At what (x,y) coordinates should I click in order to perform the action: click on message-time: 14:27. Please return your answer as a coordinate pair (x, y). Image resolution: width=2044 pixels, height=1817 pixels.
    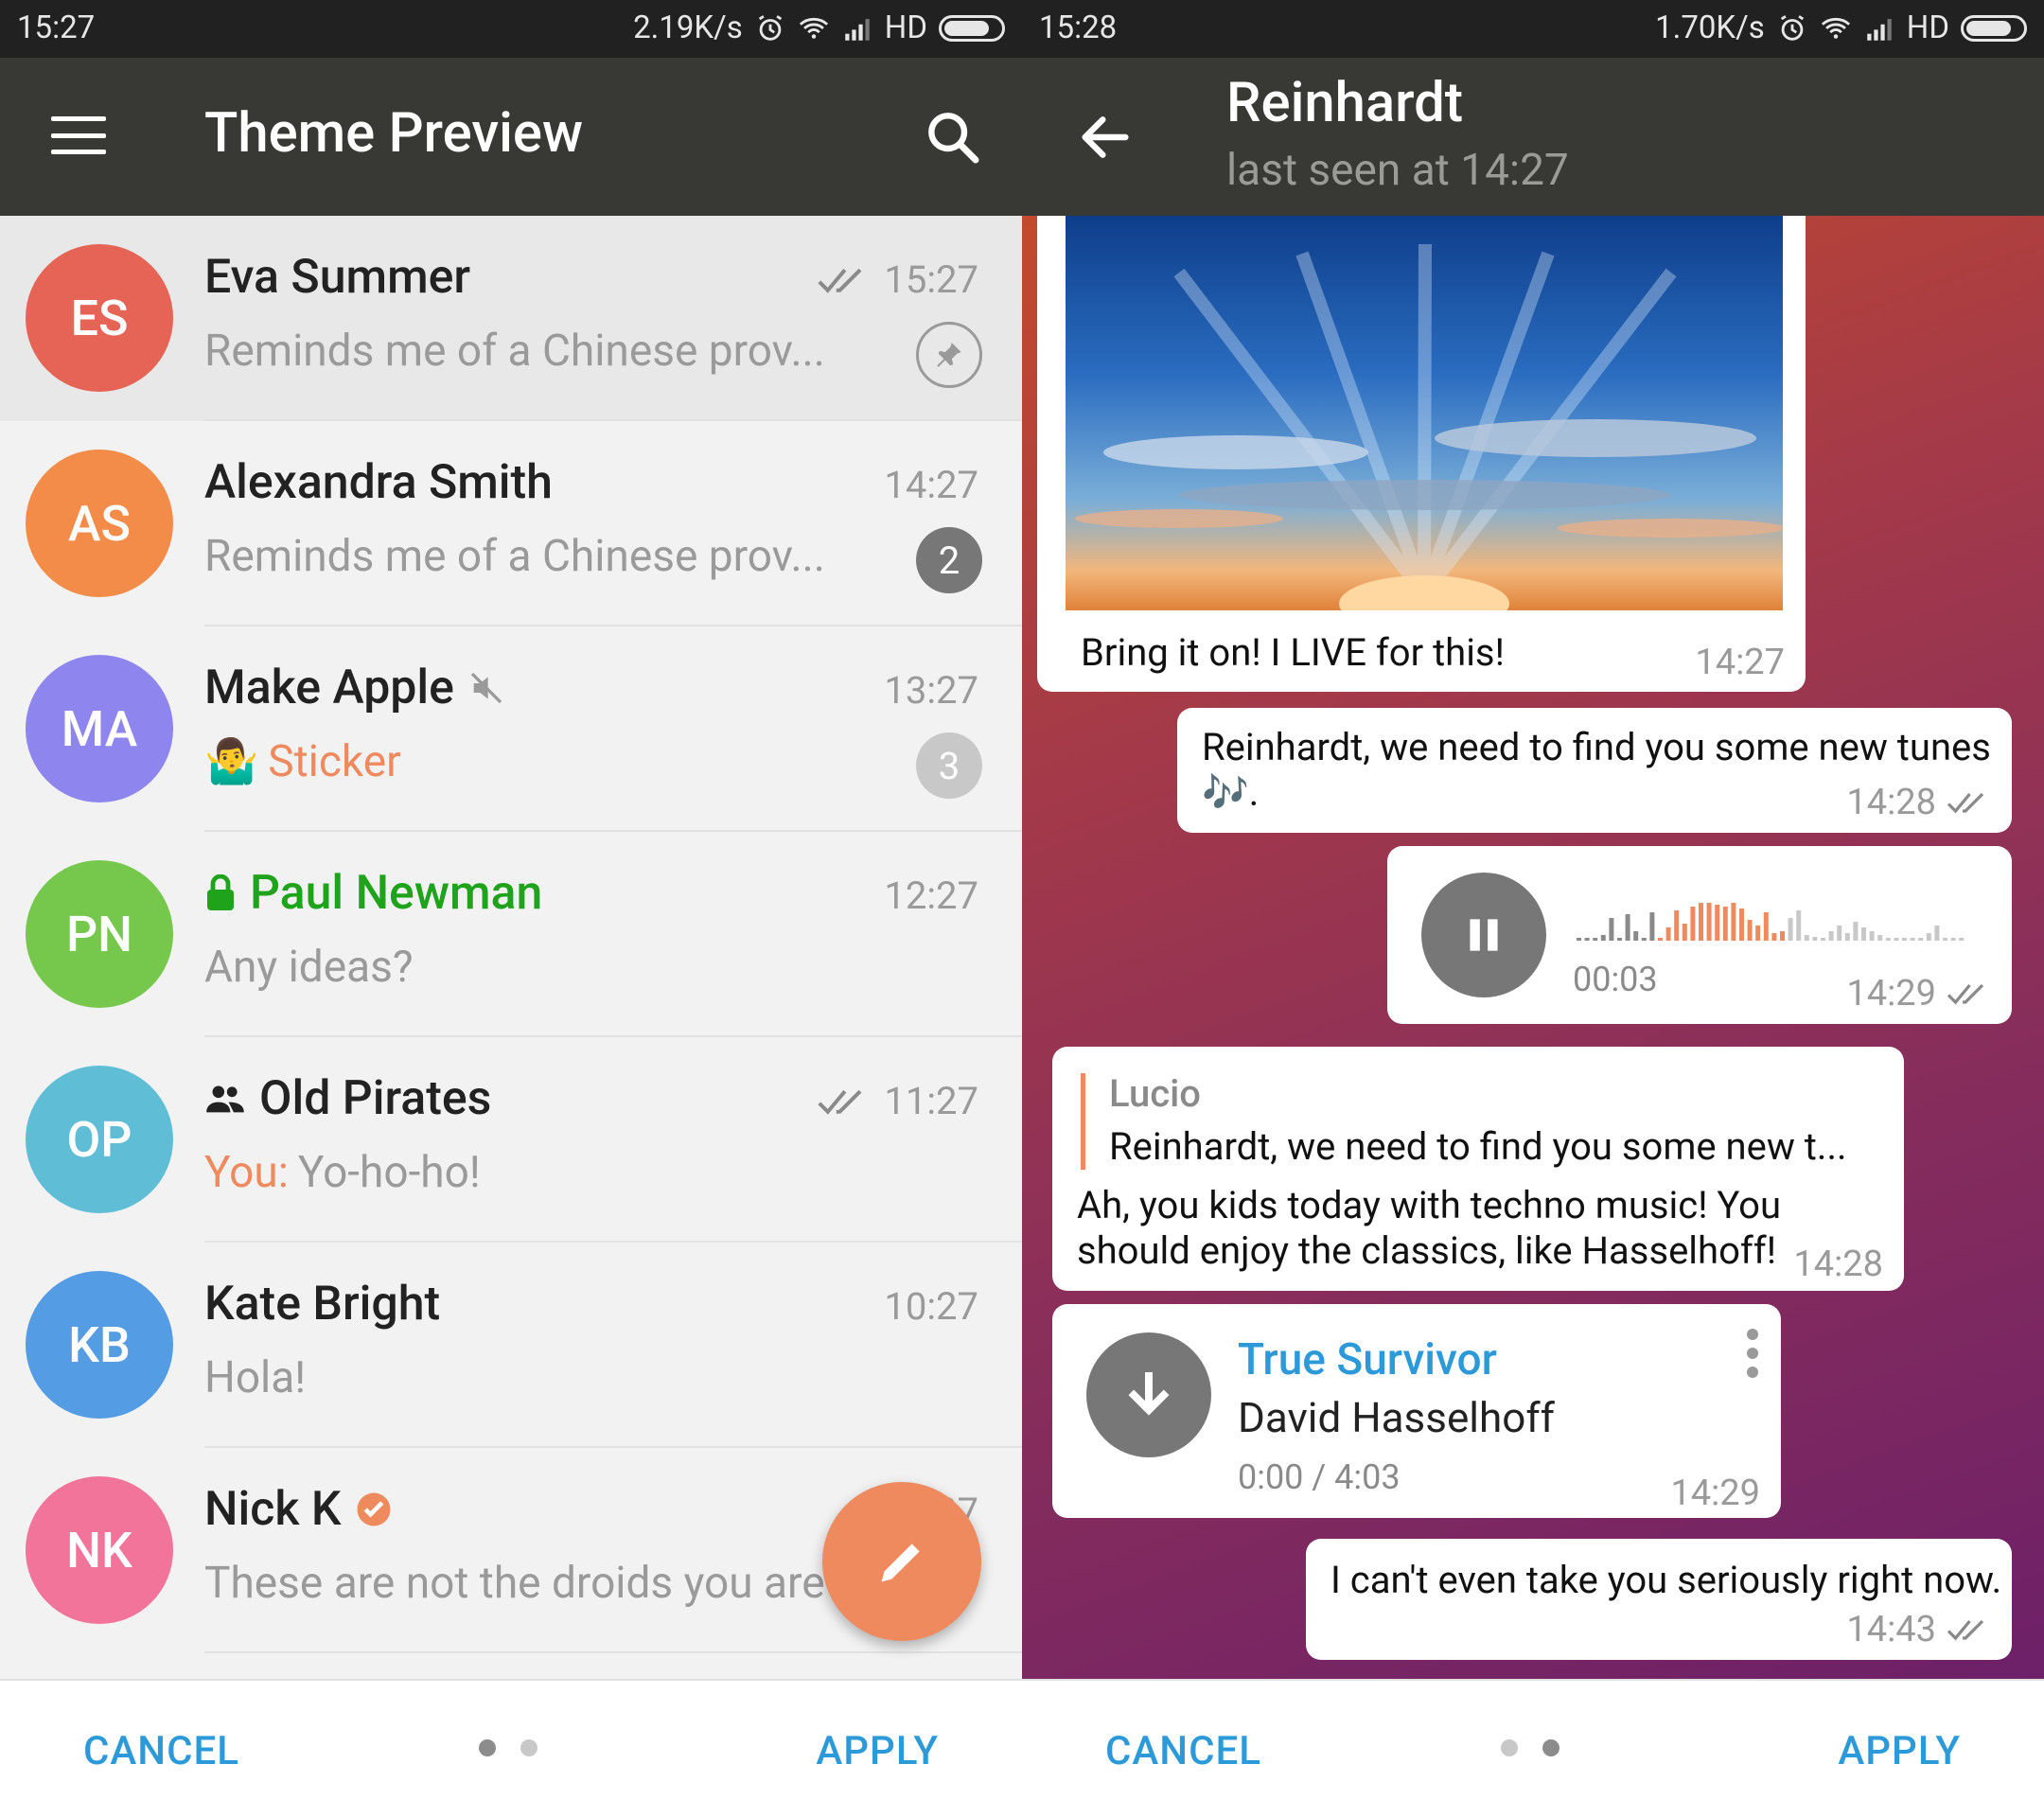
    Looking at the image, I should click on (1740, 662).